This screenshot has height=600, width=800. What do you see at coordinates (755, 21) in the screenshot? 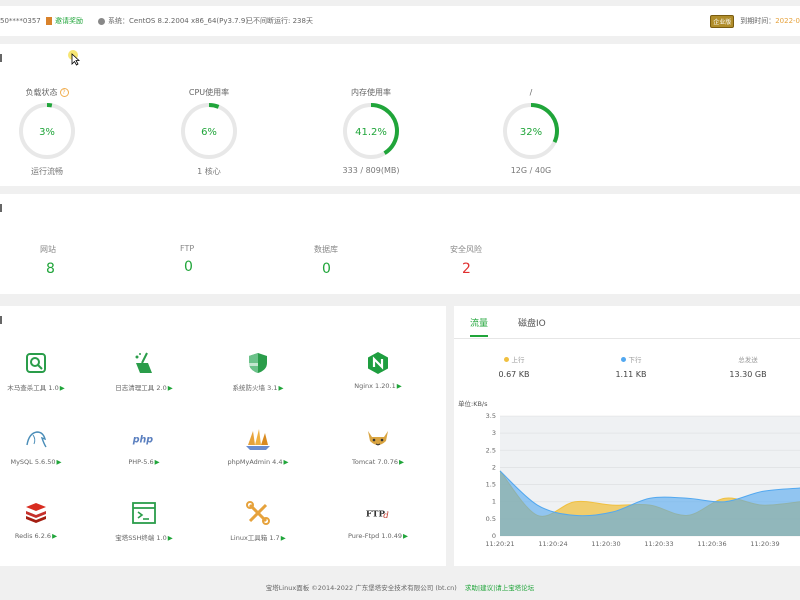
I see `expire-info: 企业版 到期时间： 2022-0` at bounding box center [755, 21].